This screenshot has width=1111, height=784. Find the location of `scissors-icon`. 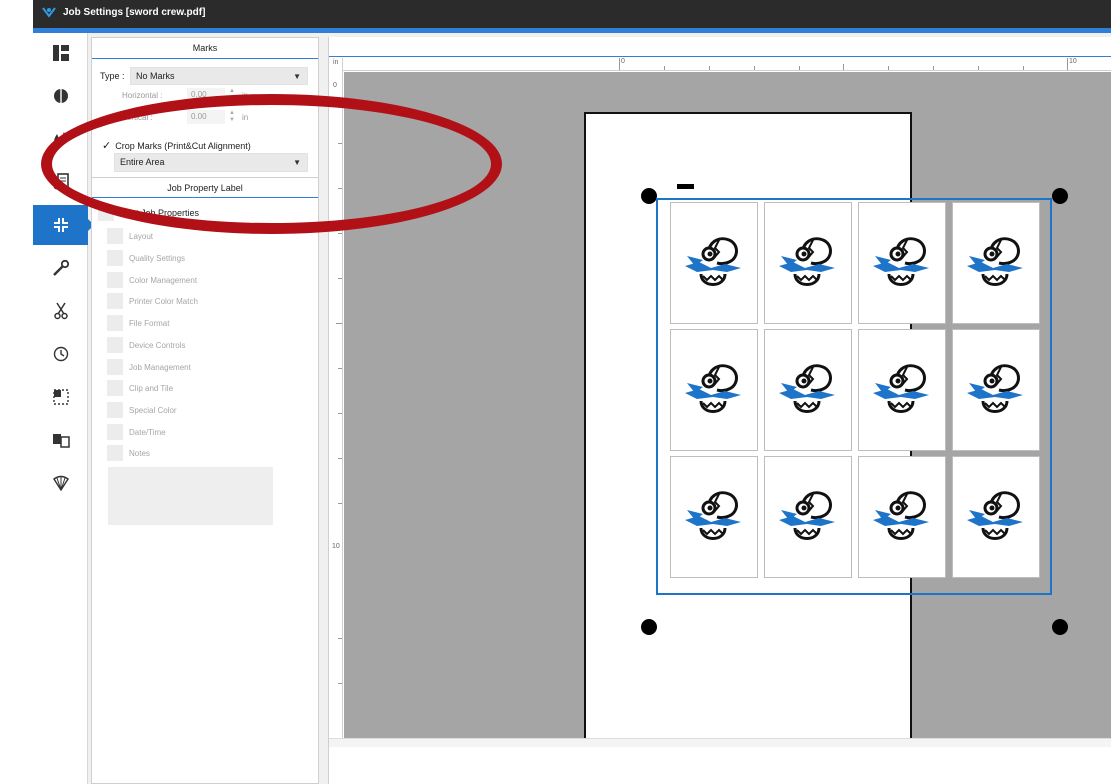

scissors-icon is located at coordinates (60, 311).